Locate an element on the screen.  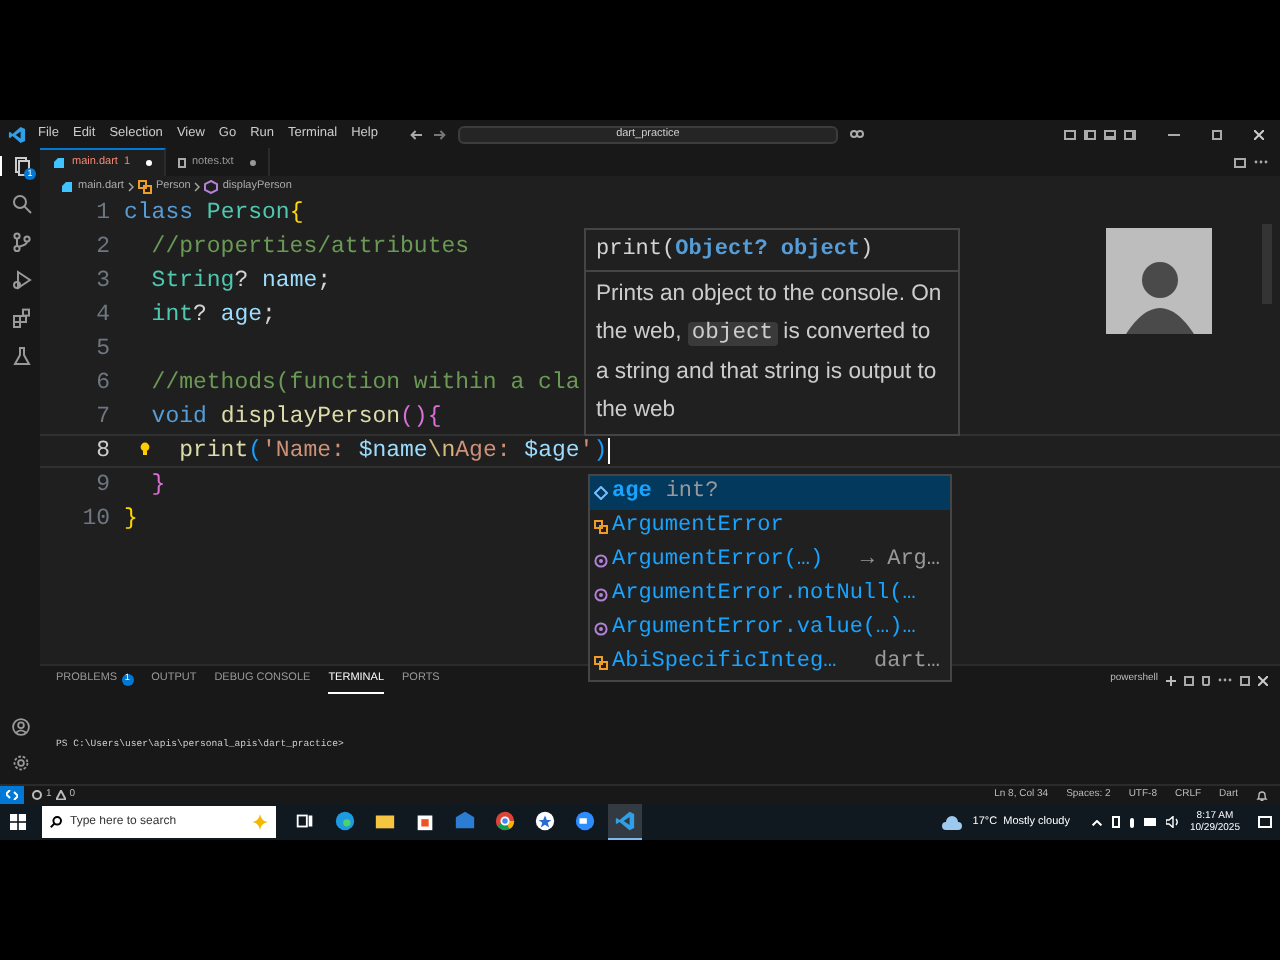
notification-icon is located at coordinates (1265, 822).